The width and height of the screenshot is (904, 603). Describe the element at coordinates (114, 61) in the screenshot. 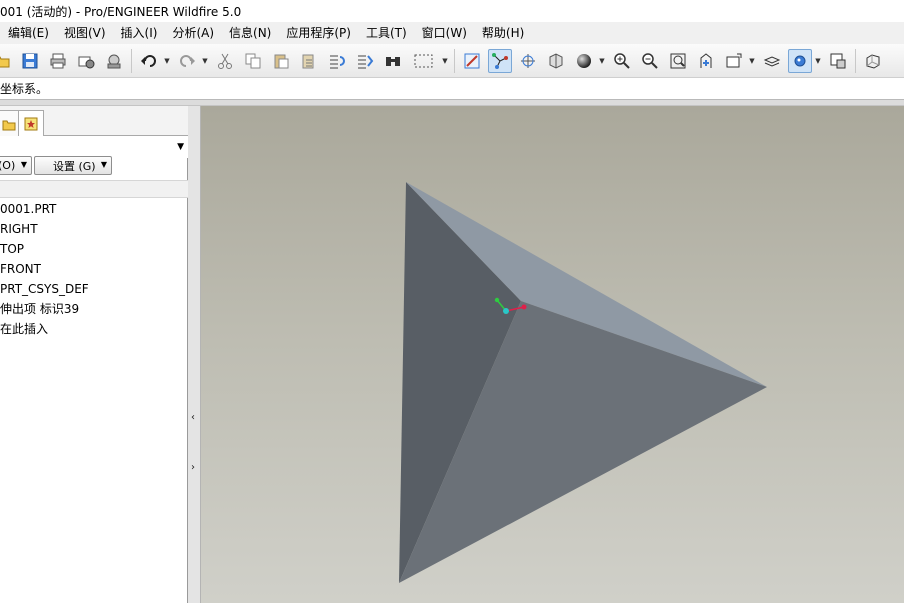

I see `mail-icon` at that location.